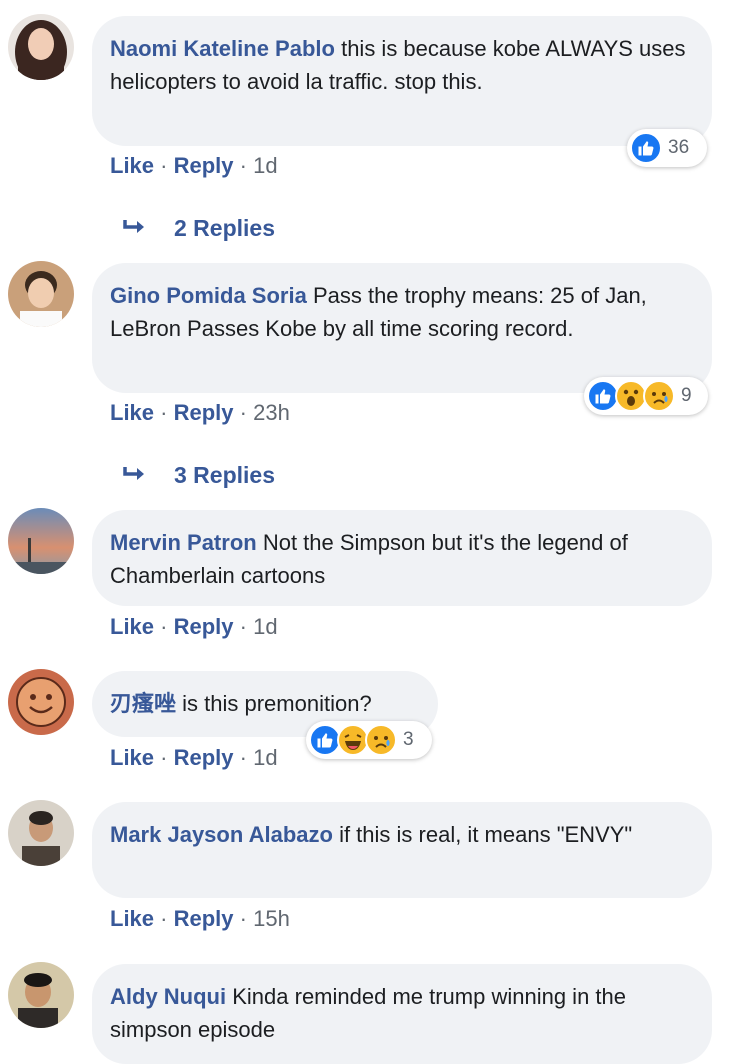 This screenshot has width=750, height=1064. Describe the element at coordinates (679, 147) in the screenshot. I see `reaction-count: 36` at that location.